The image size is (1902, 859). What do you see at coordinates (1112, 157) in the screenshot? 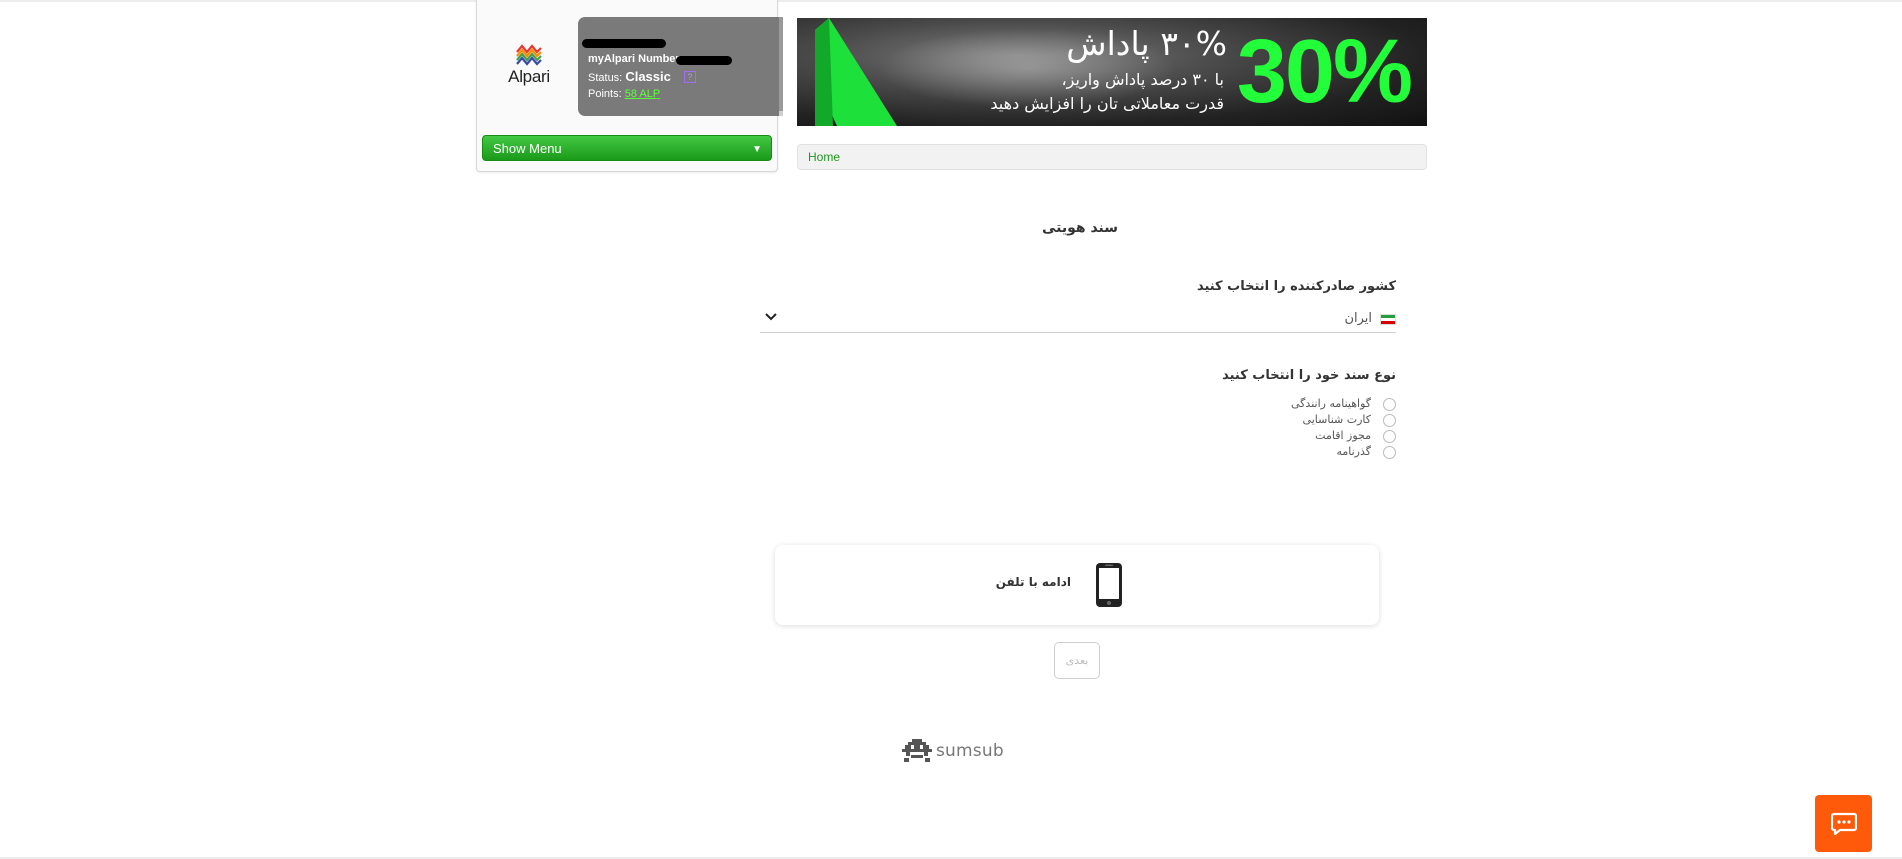
I see `breadcrumb: Home` at bounding box center [1112, 157].